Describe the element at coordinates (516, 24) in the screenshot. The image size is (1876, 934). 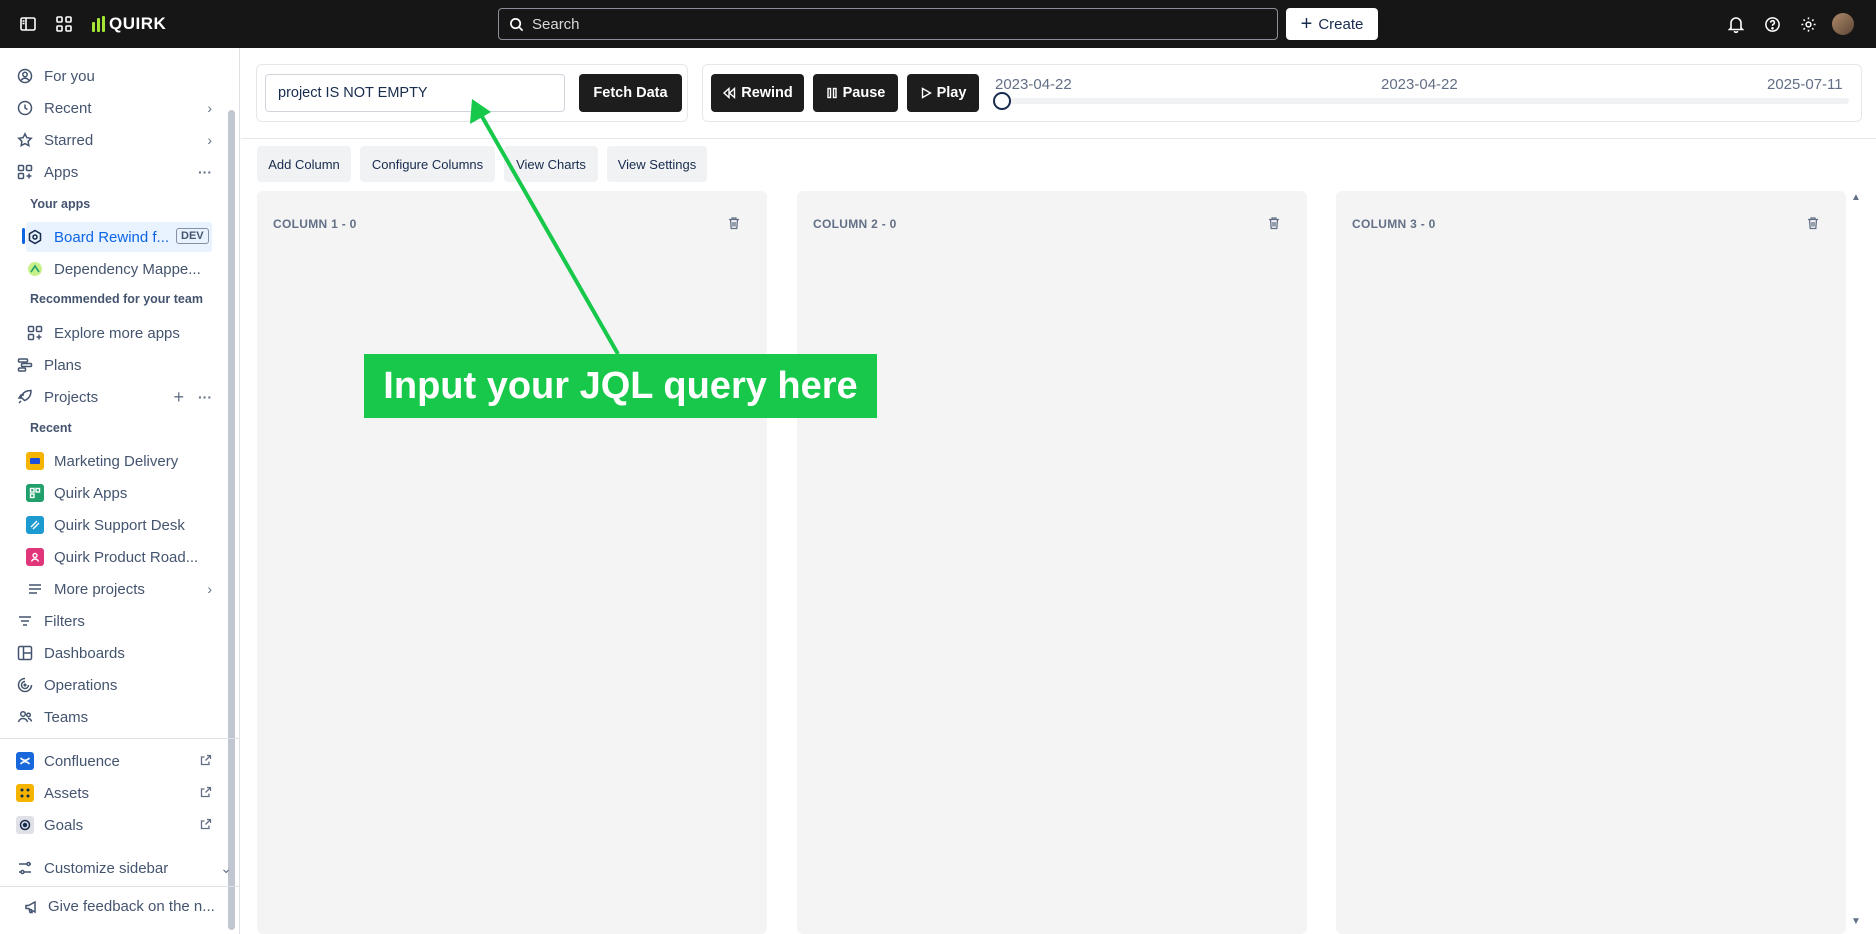
I see `search-icon` at that location.